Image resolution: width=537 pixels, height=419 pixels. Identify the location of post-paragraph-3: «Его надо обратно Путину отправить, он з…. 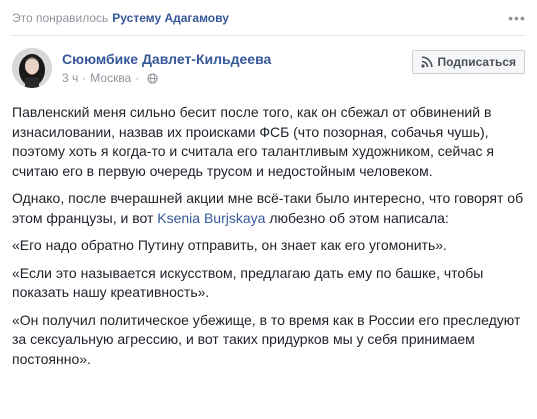
(229, 245).